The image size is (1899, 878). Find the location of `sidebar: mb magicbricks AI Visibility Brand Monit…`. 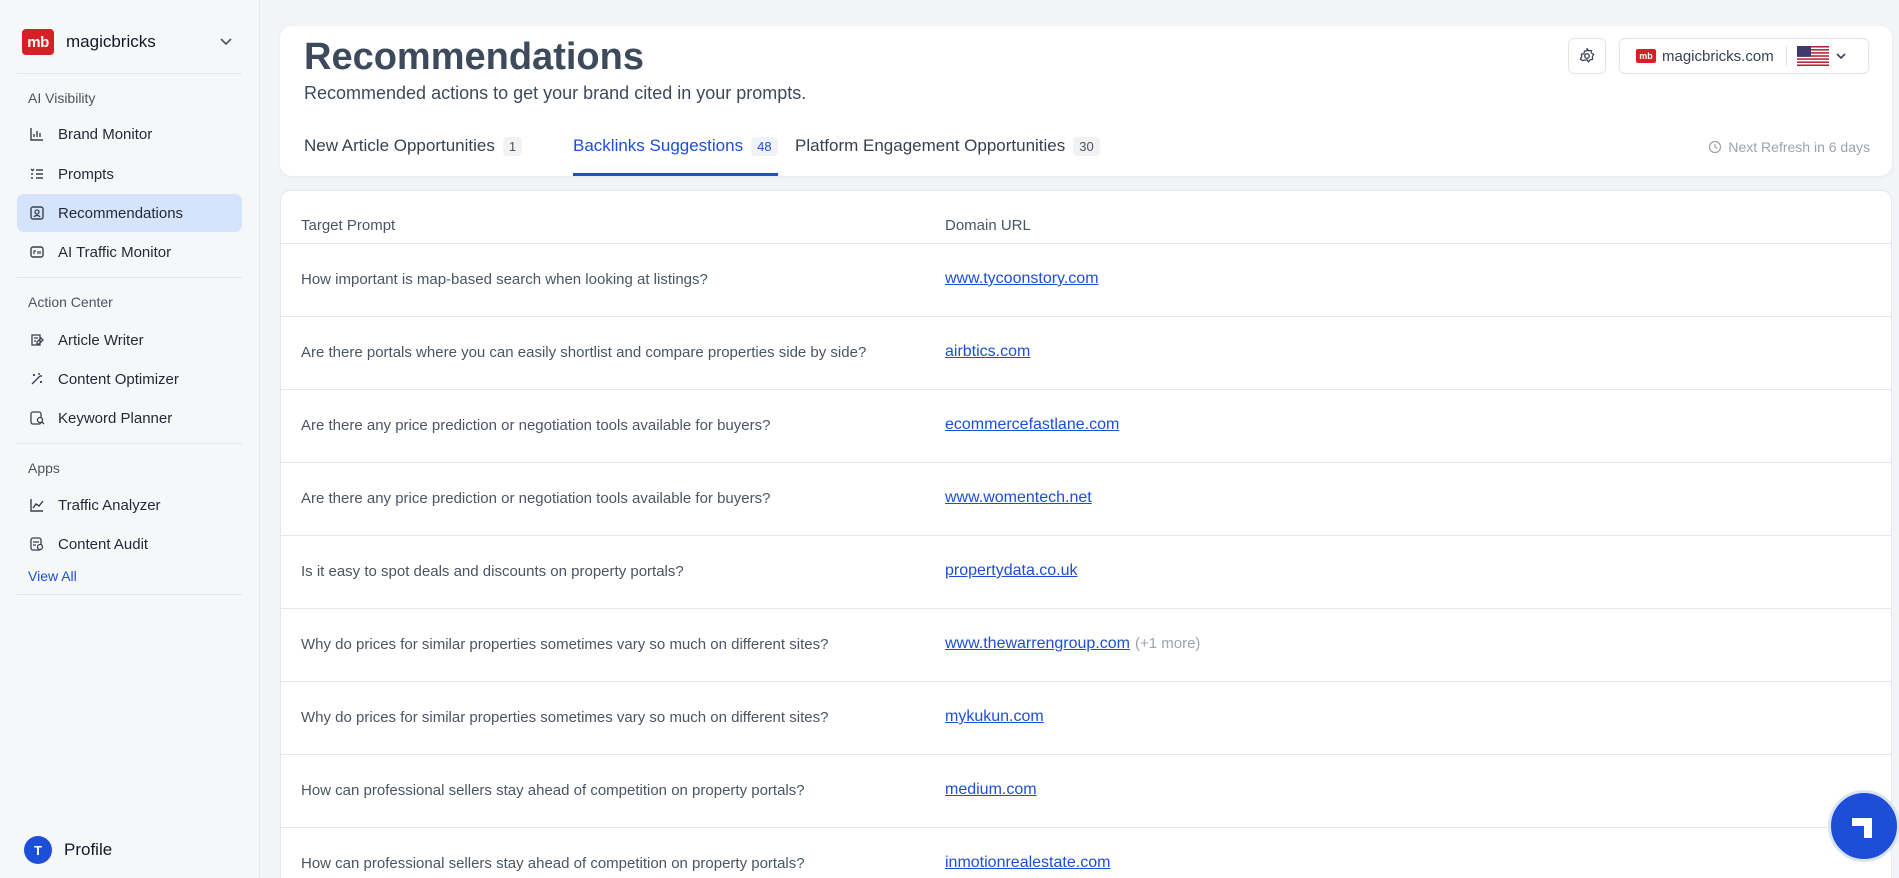

sidebar: mb magicbricks AI Visibility Brand Monit… is located at coordinates (130, 439).